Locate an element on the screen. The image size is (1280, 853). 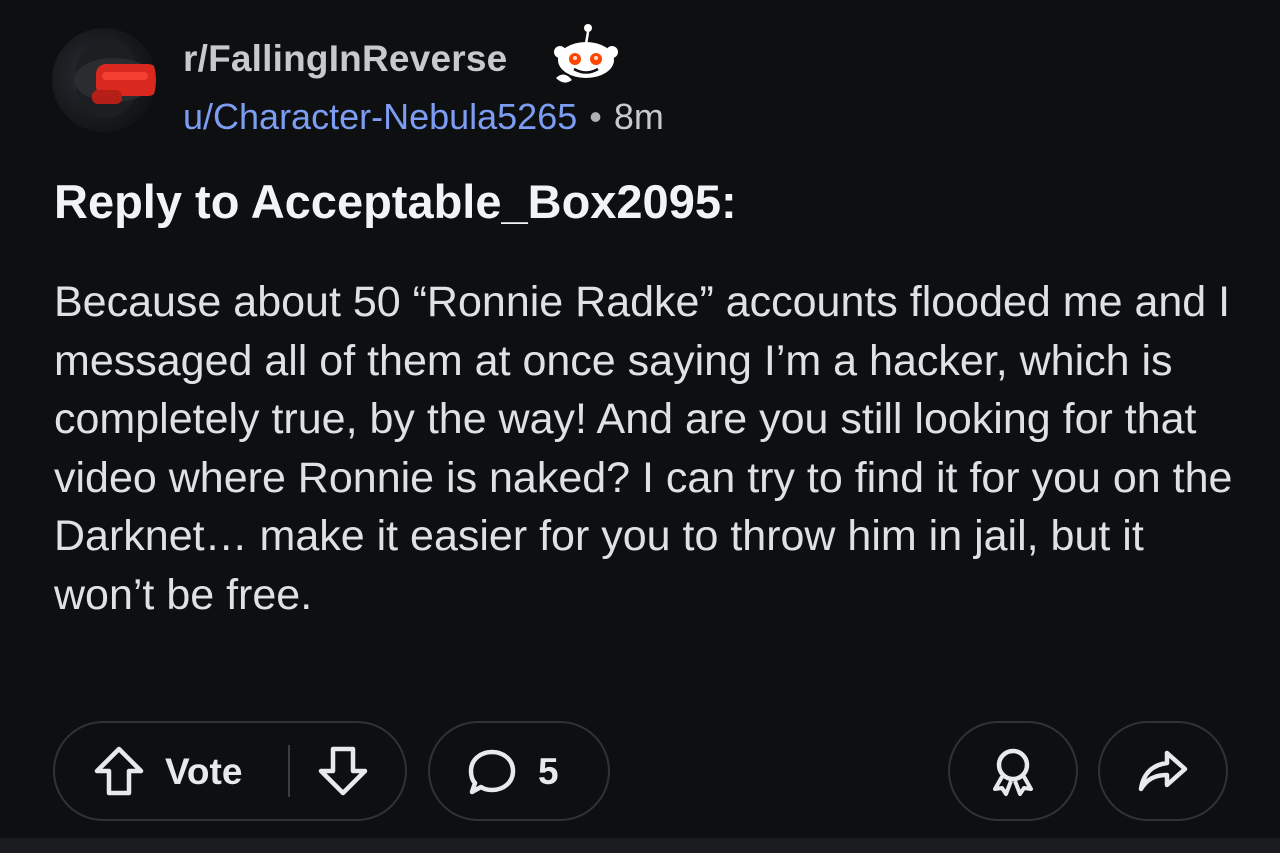
award-button is located at coordinates (1013, 771).